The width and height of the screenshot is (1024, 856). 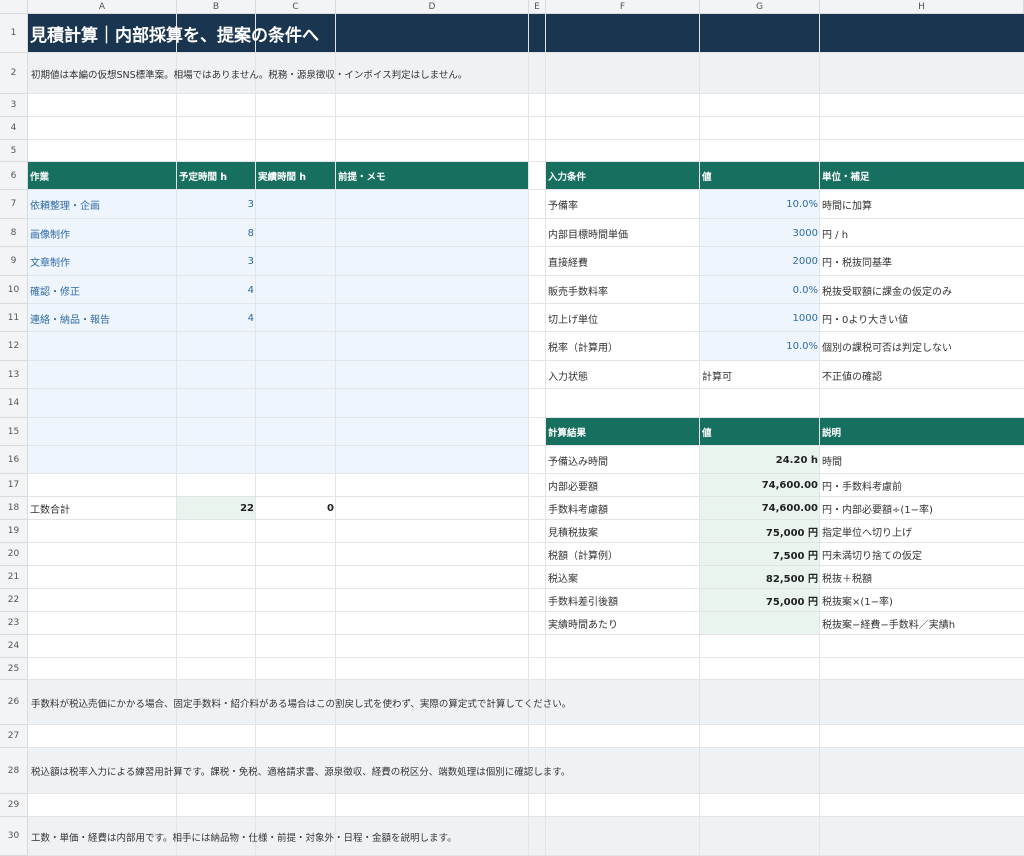 I want to click on input-note: 円 / h, so click(x=922, y=233).